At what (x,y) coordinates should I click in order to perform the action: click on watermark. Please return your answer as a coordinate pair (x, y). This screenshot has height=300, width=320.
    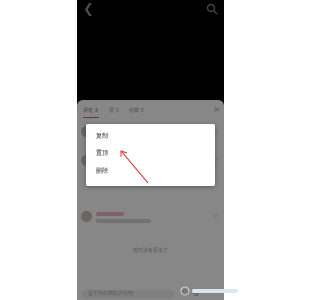
    Looking at the image, I should click on (212, 291).